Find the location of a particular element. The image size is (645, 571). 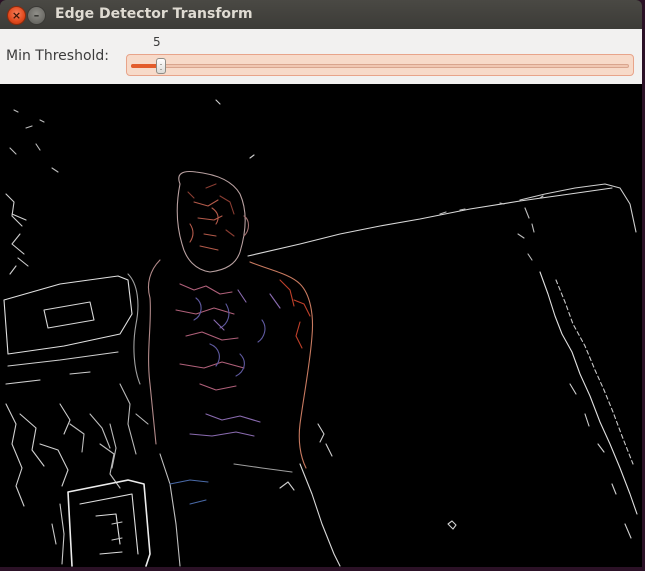

threshold-toolbar: Min Threshold: 5 is located at coordinates (321, 56).